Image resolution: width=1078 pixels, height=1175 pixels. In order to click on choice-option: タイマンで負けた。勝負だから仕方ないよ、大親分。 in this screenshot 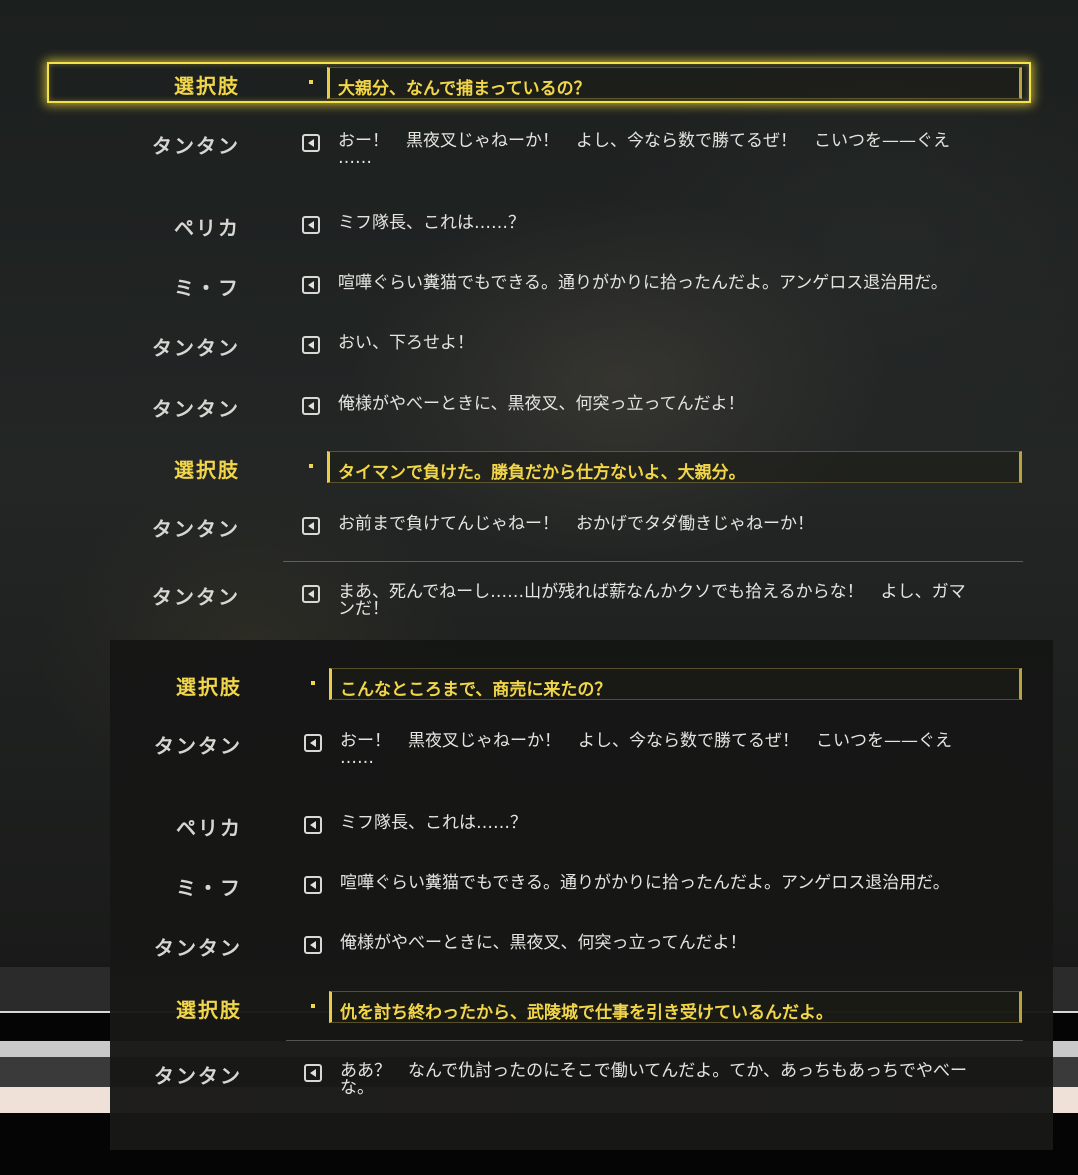, I will do `click(674, 467)`.